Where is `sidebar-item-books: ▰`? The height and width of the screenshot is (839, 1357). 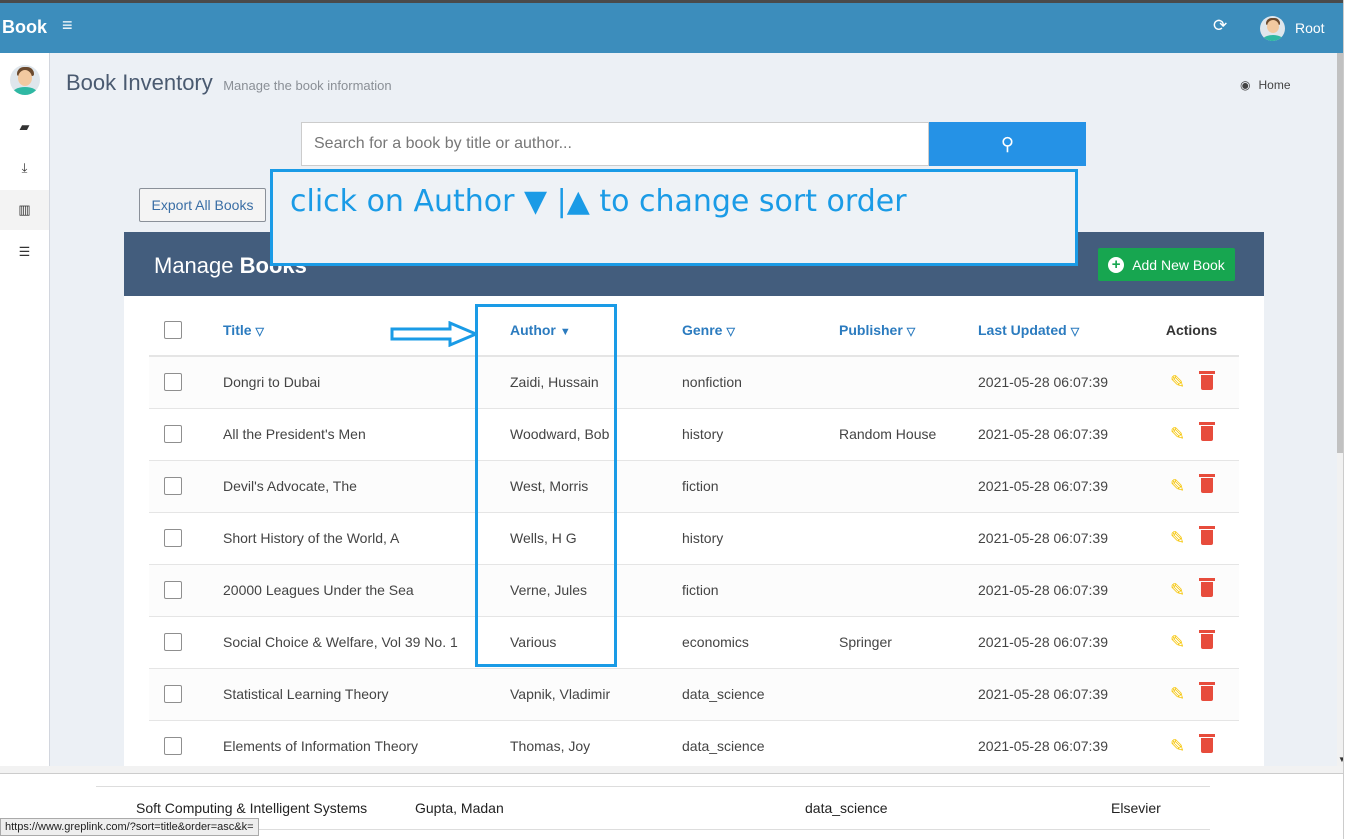
sidebar-item-books: ▰ is located at coordinates (24, 127).